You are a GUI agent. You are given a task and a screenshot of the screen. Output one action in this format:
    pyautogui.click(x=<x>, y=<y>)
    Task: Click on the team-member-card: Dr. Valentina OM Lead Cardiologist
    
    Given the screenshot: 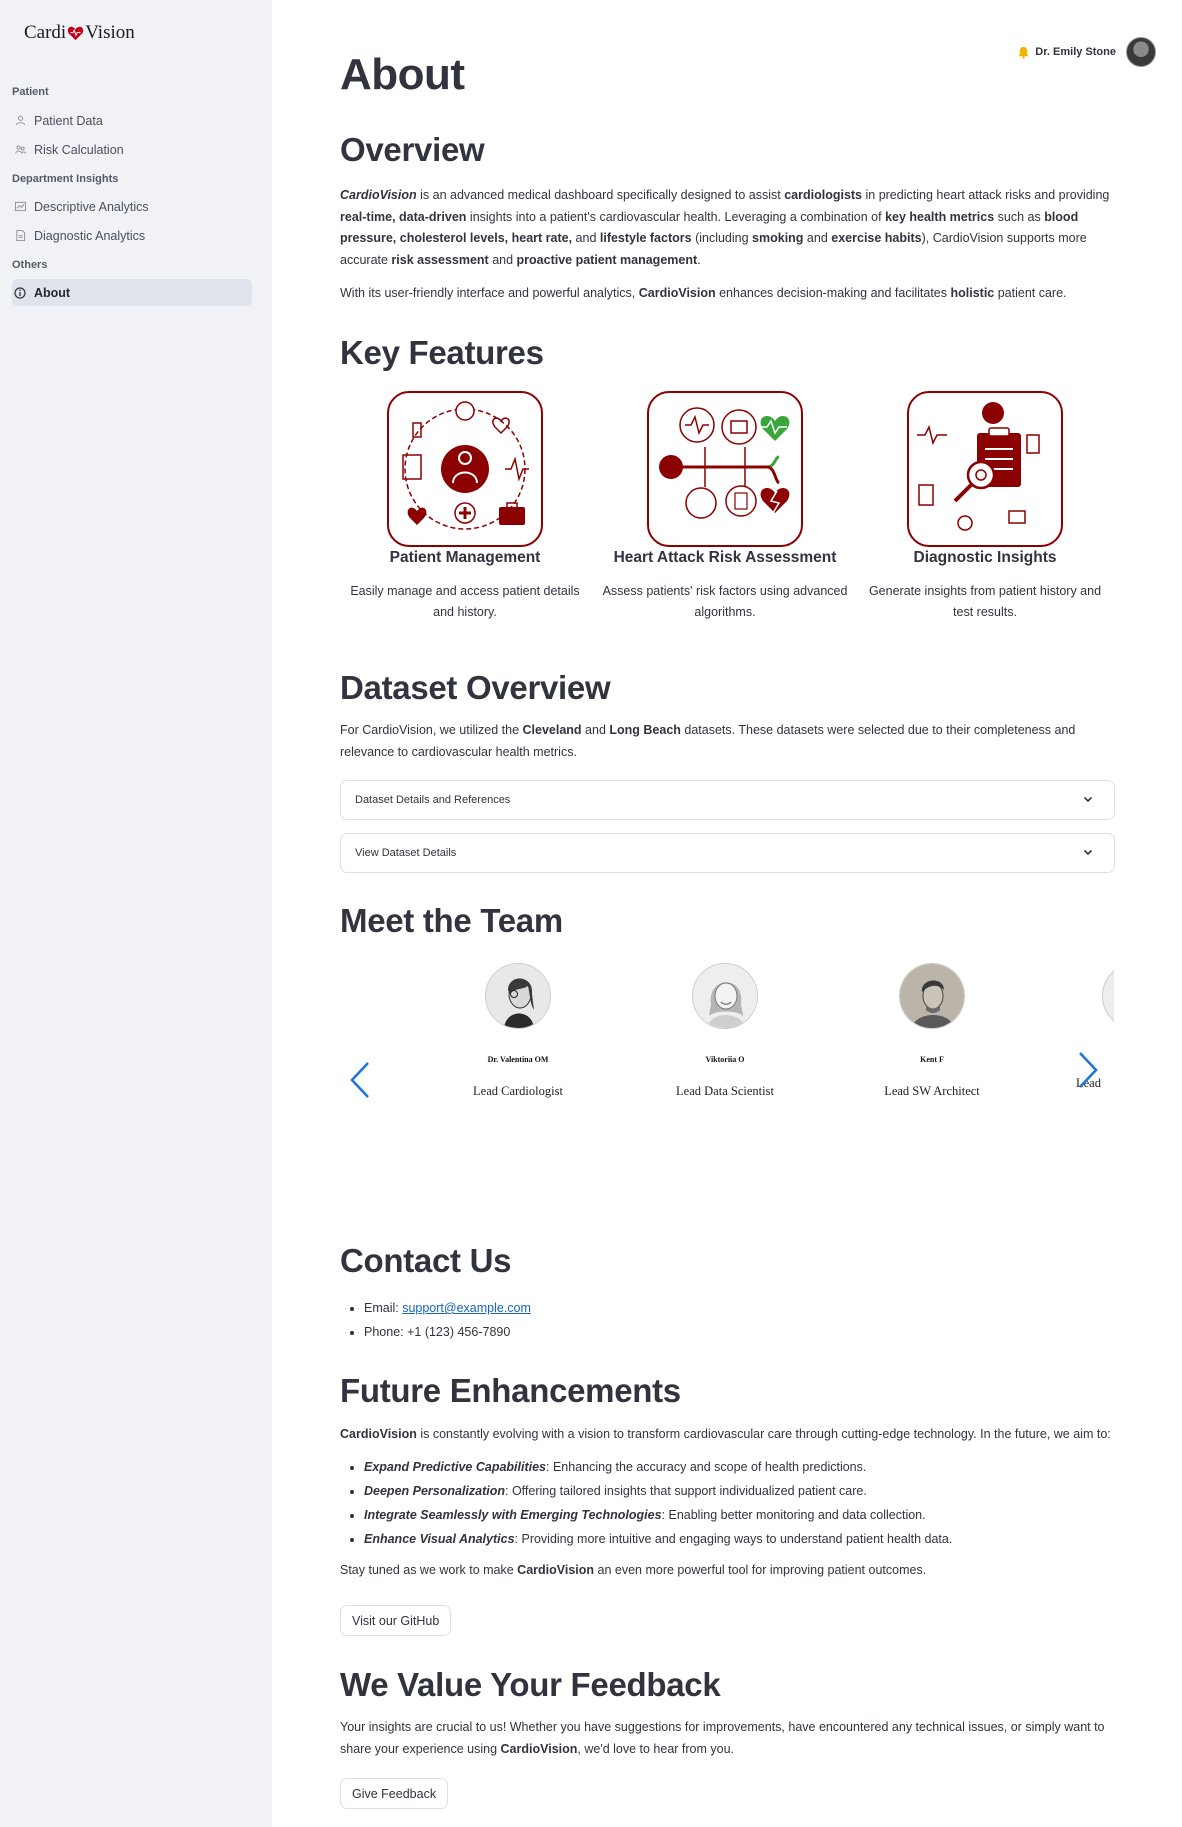 What is the action you would take?
    pyautogui.click(x=518, y=1031)
    